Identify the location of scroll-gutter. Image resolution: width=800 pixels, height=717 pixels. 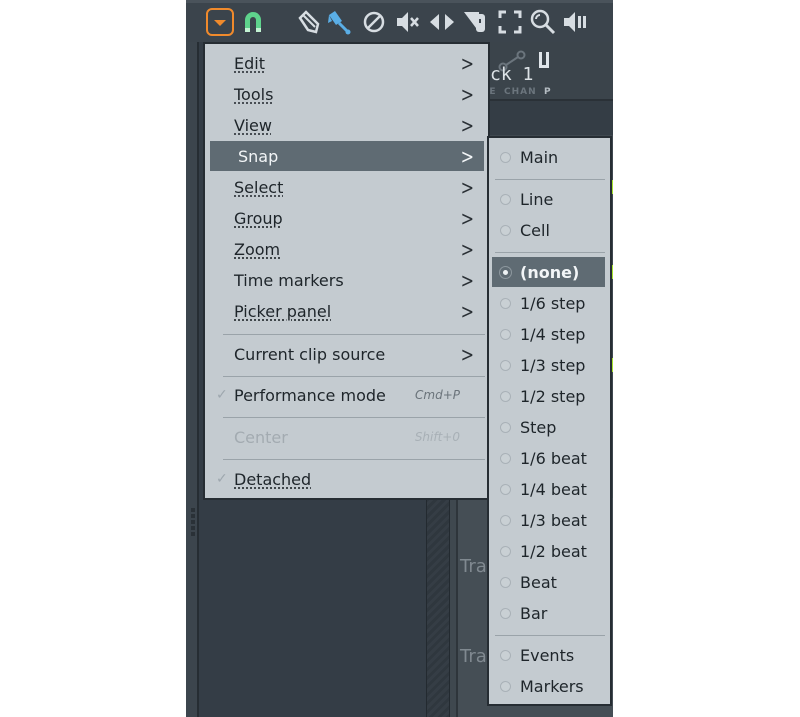
(438, 607).